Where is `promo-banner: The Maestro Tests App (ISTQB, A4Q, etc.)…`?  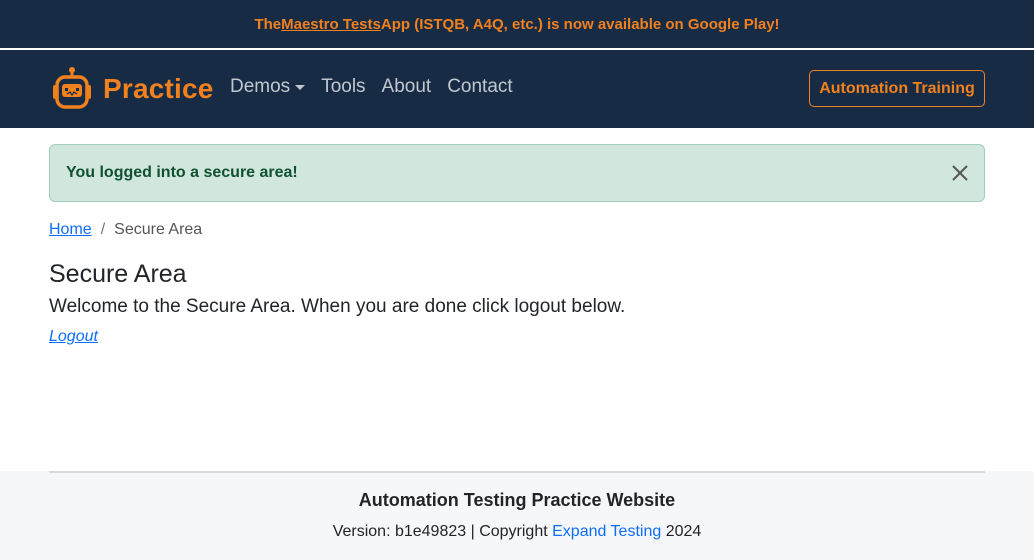
promo-banner: The Maestro Tests App (ISTQB, A4Q, etc.)… is located at coordinates (517, 24).